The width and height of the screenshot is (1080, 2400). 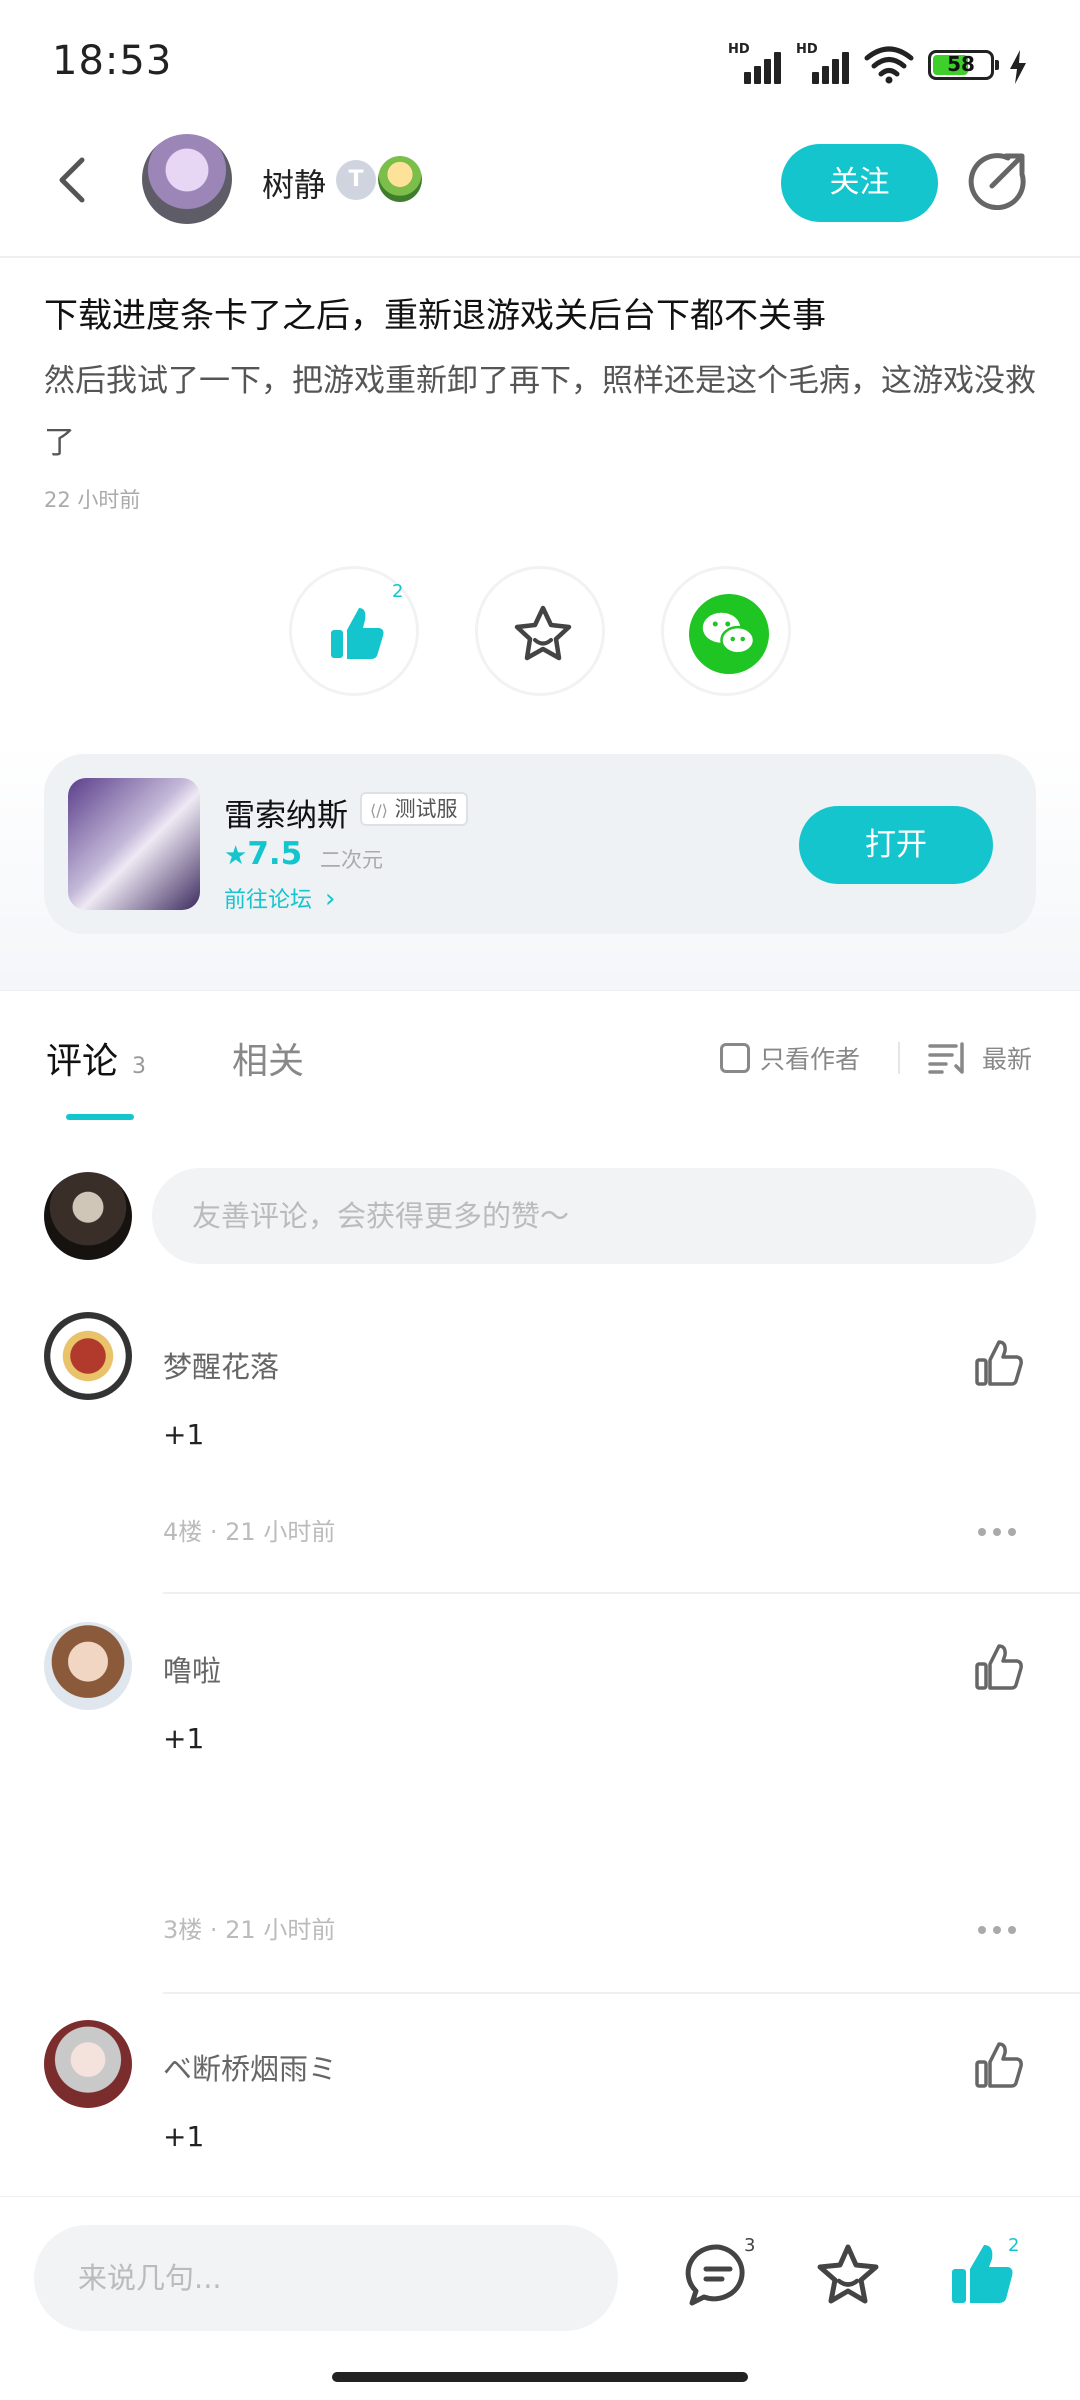 I want to click on tab-comments-count: 3, so click(x=139, y=1066).